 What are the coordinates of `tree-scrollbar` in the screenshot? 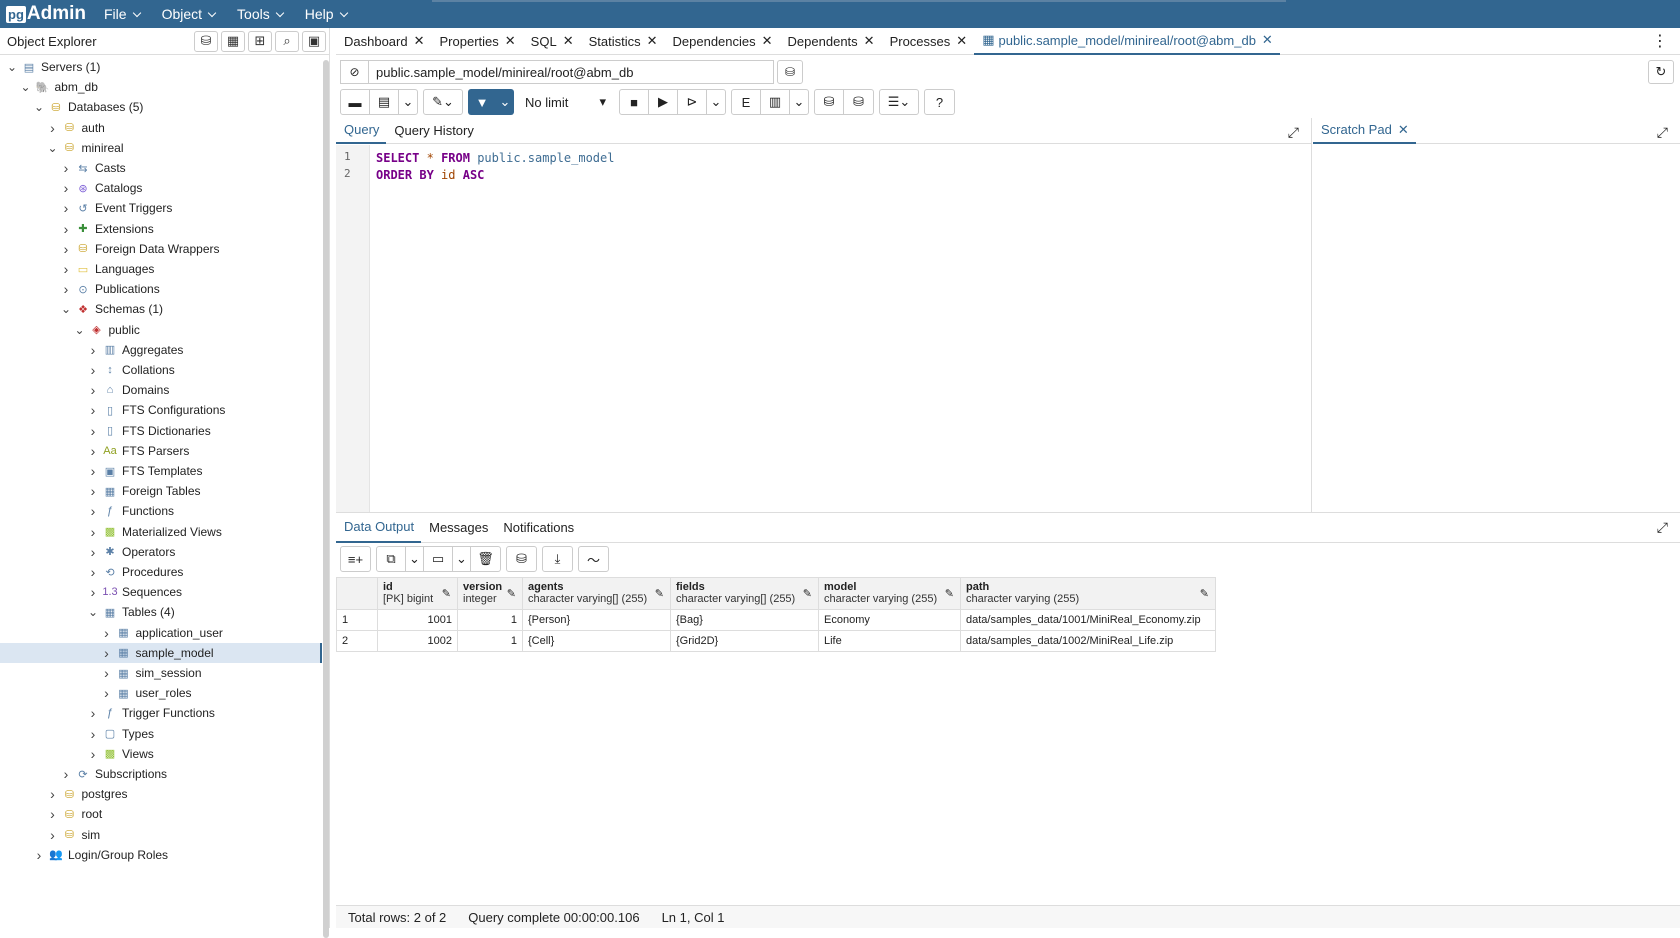 It's located at (326, 499).